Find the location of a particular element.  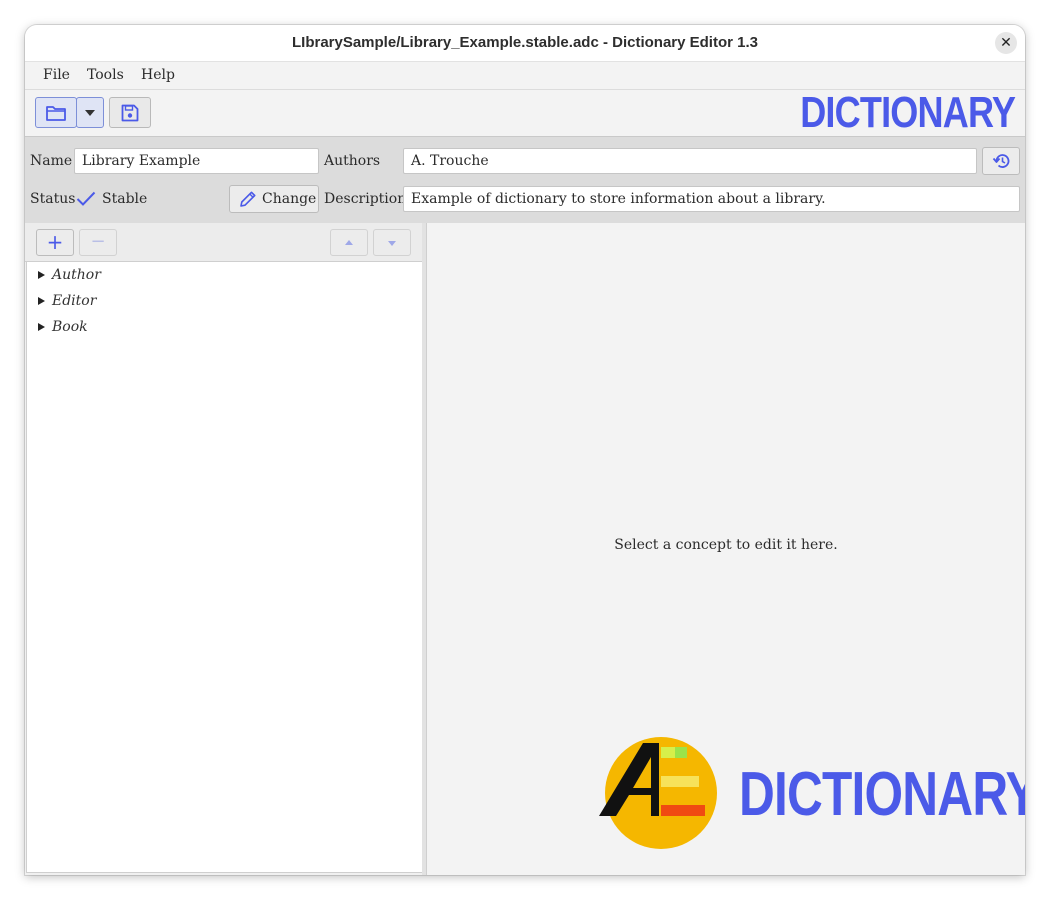

folder-icon is located at coordinates (56, 113).